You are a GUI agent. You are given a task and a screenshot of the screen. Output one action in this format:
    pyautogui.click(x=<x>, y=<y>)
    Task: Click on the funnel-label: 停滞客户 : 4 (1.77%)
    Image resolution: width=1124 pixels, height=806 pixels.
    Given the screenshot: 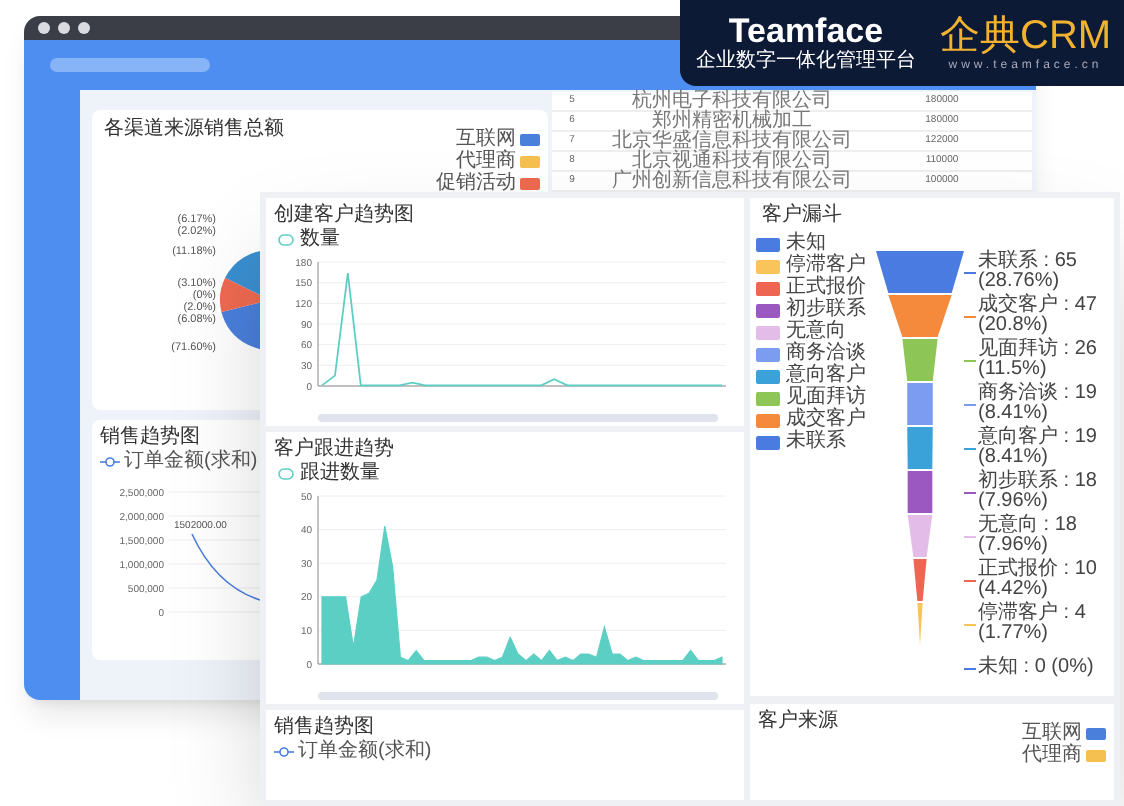 What is the action you would take?
    pyautogui.click(x=1032, y=624)
    